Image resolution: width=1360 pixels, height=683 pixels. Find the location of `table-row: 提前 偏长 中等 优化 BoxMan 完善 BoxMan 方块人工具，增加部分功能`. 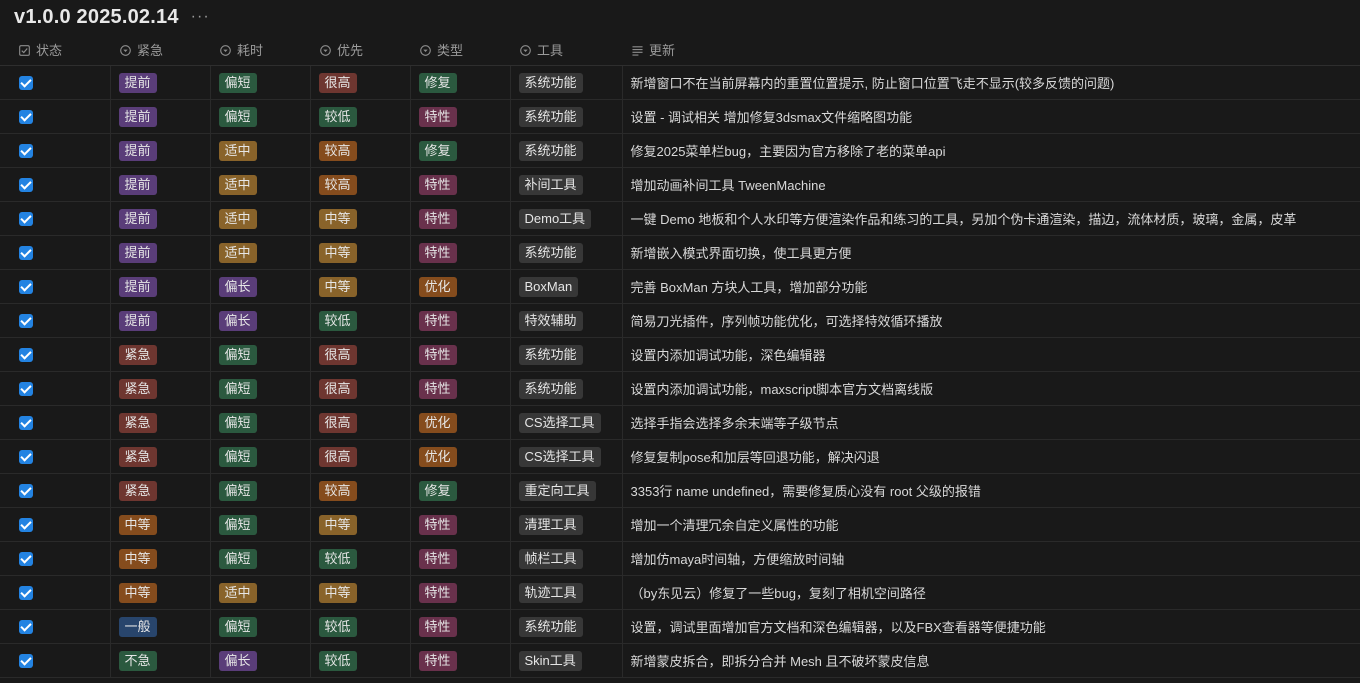

table-row: 提前 偏长 中等 优化 BoxMan 完善 BoxMan 方块人工具，增加部分功能 is located at coordinates (680, 286).